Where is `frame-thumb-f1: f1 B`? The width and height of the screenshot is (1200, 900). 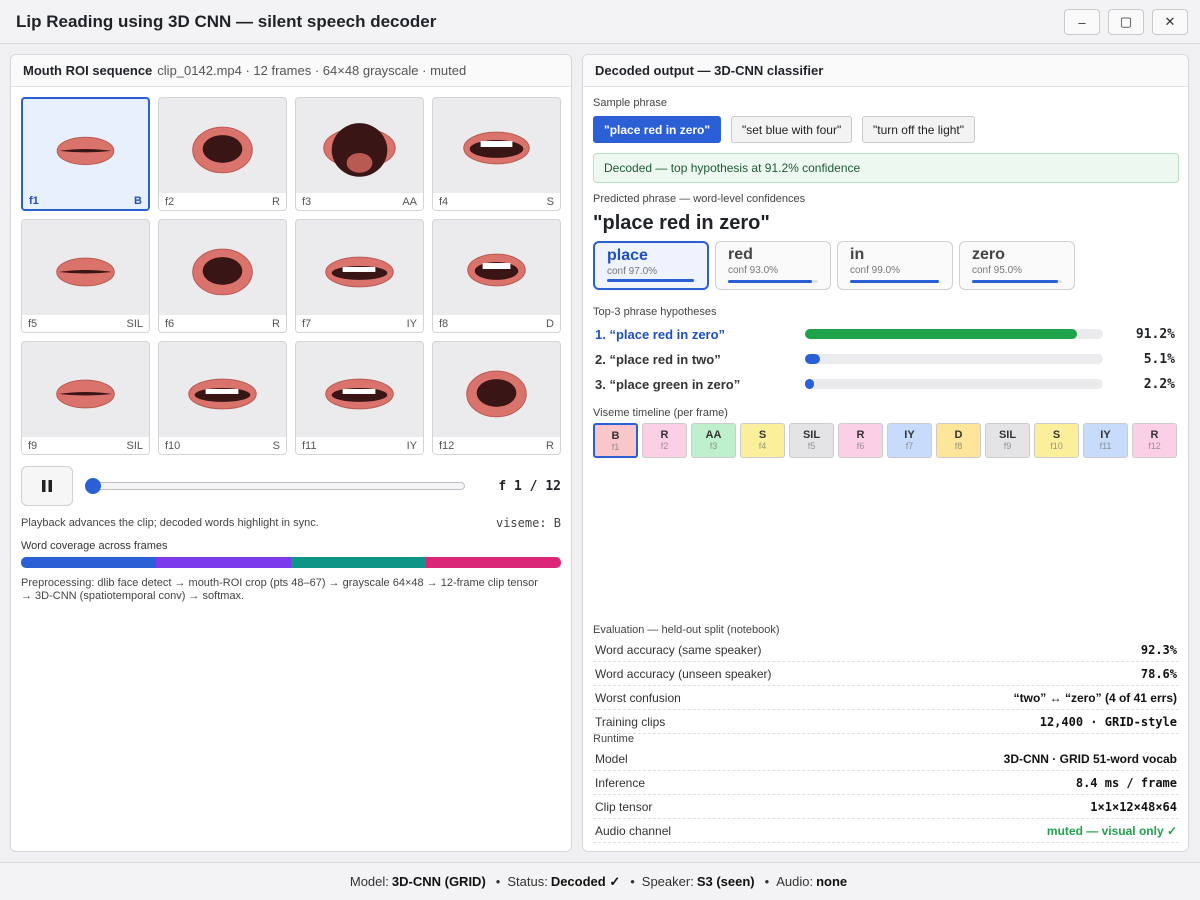
frame-thumb-f1: f1 B is located at coordinates (85, 154).